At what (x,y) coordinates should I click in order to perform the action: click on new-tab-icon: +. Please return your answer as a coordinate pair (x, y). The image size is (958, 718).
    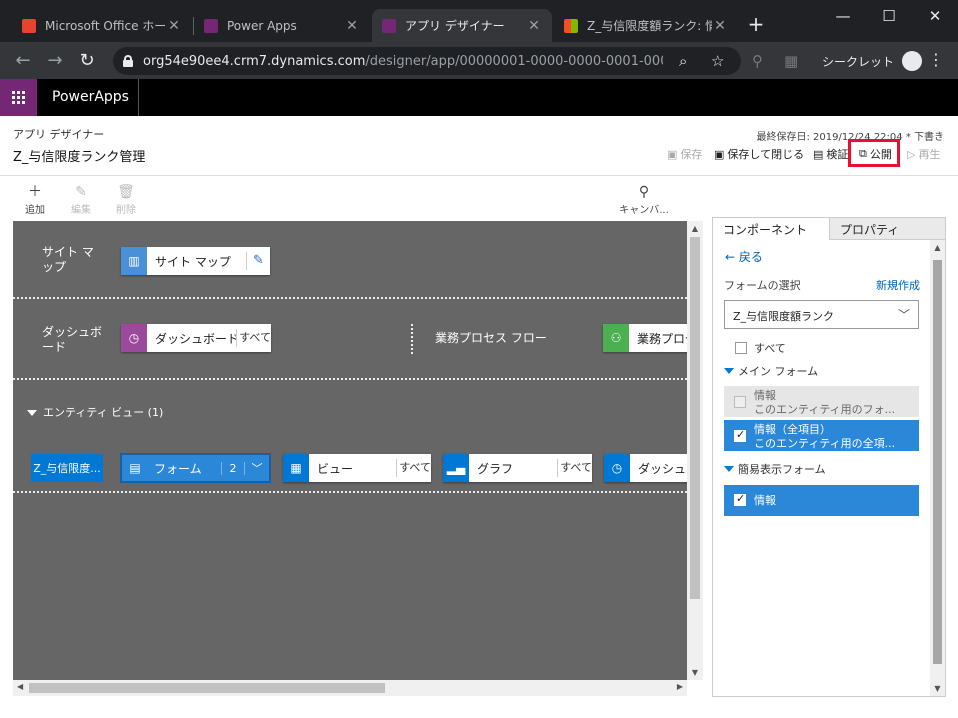
    Looking at the image, I should click on (756, 25).